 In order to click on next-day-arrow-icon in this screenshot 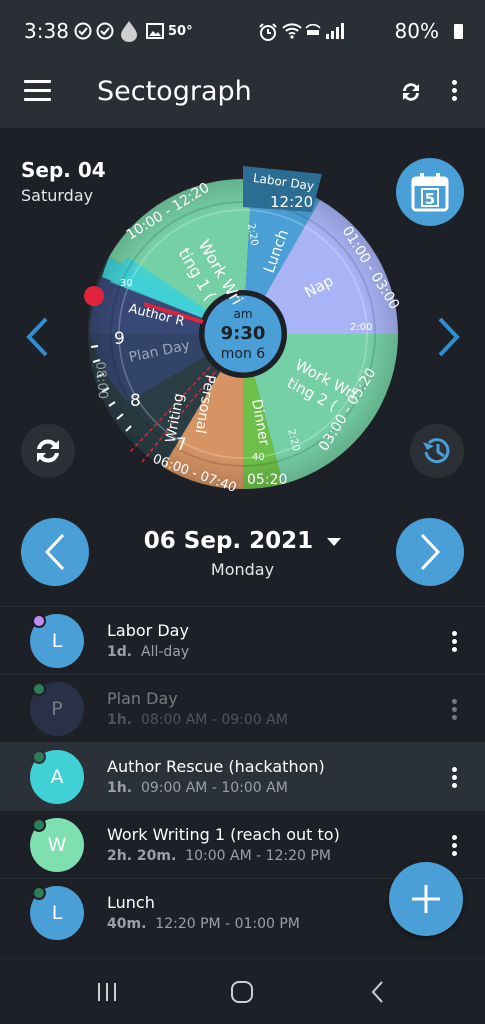, I will do `click(449, 337)`.